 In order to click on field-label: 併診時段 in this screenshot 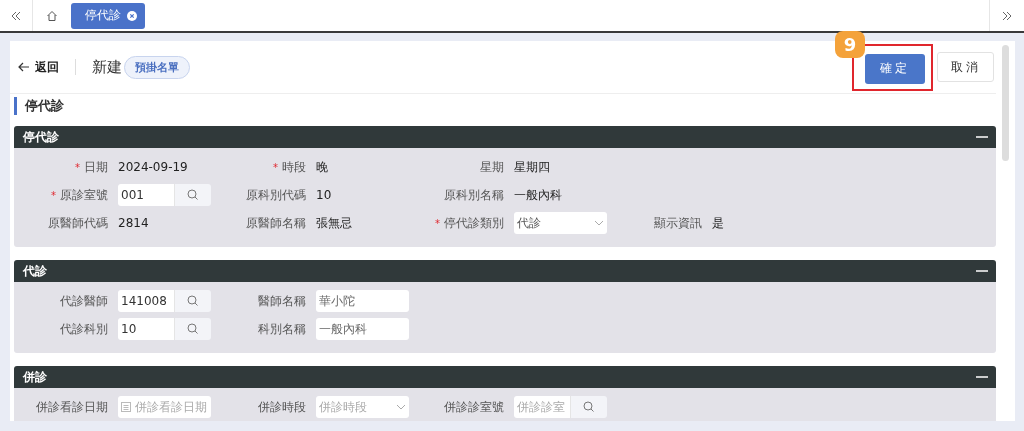, I will do `click(282, 406)`.